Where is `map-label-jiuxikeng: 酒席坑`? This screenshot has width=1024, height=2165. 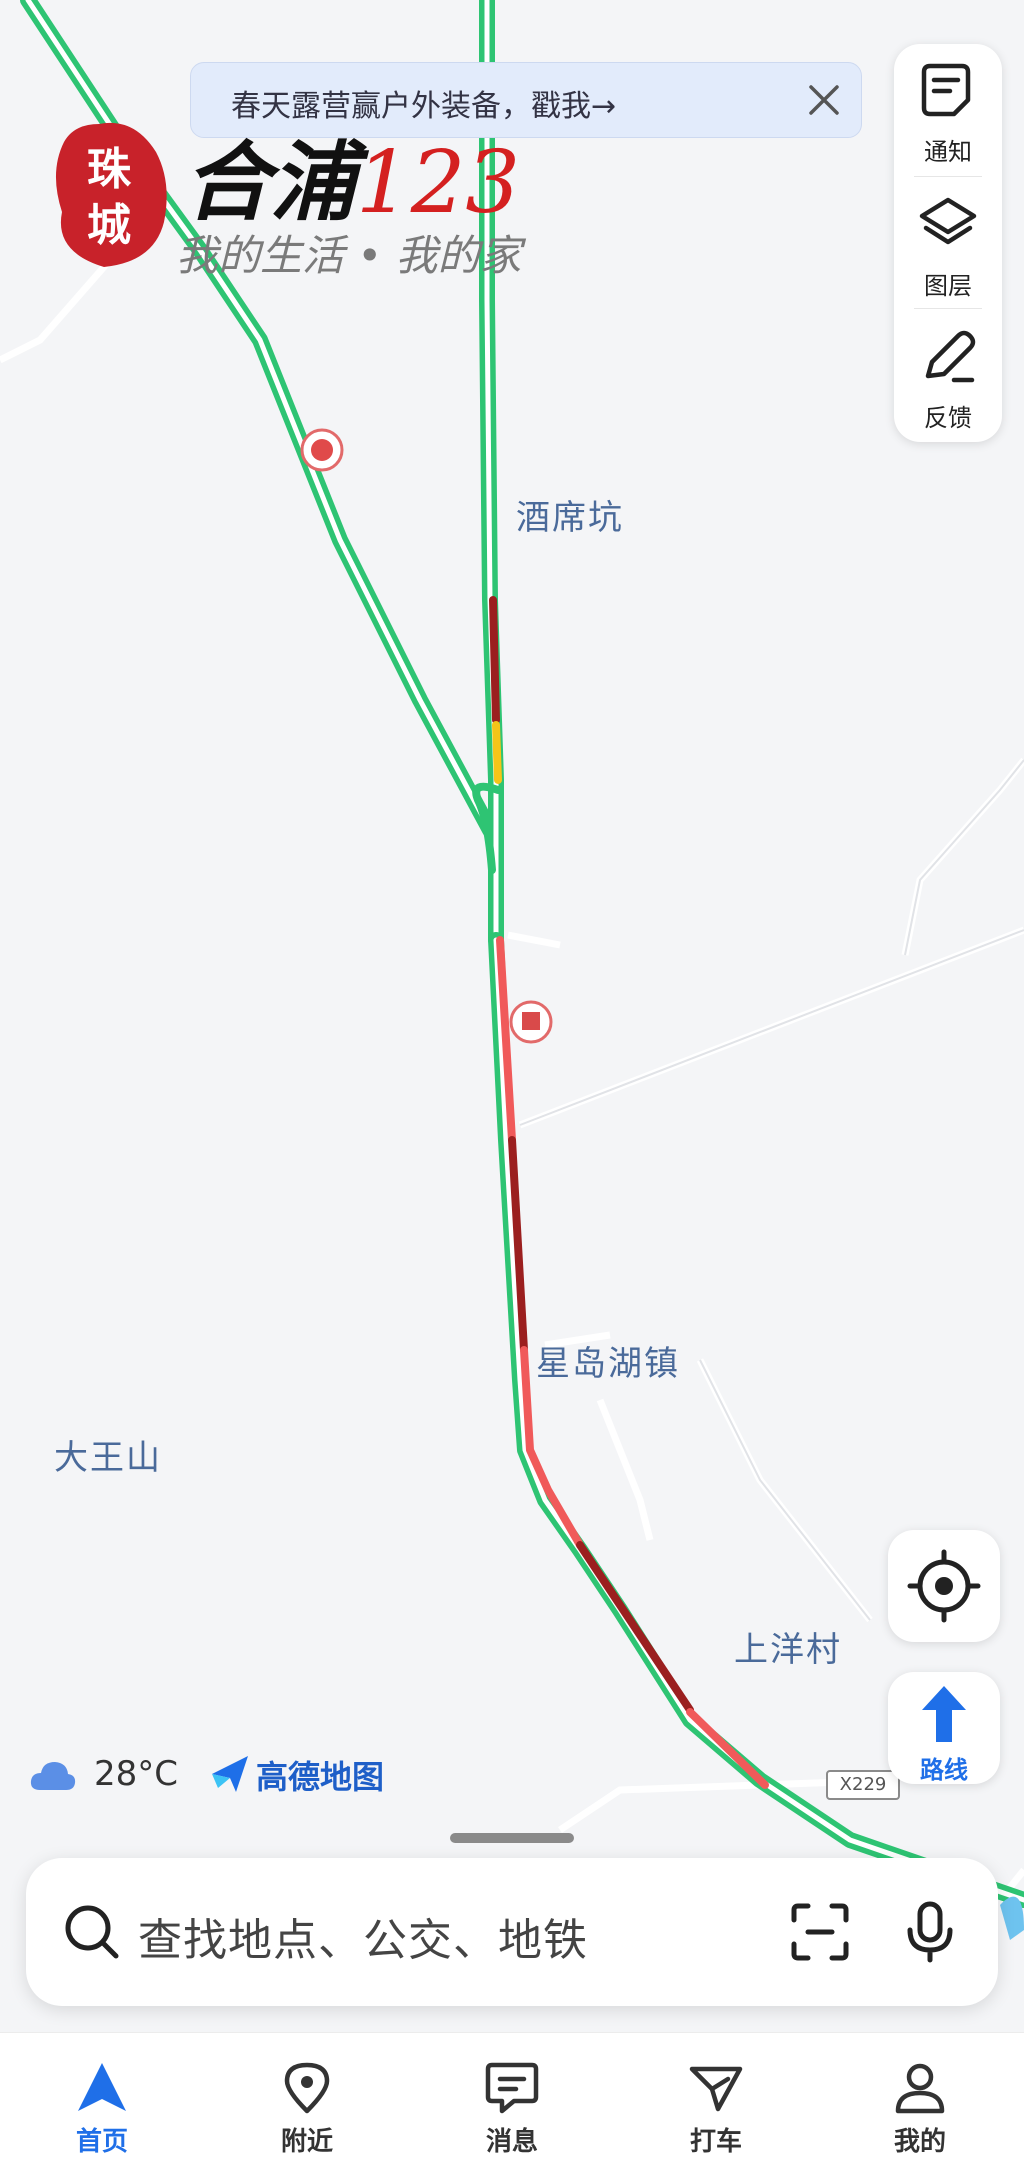
map-label-jiuxikeng: 酒席坑 is located at coordinates (570, 514).